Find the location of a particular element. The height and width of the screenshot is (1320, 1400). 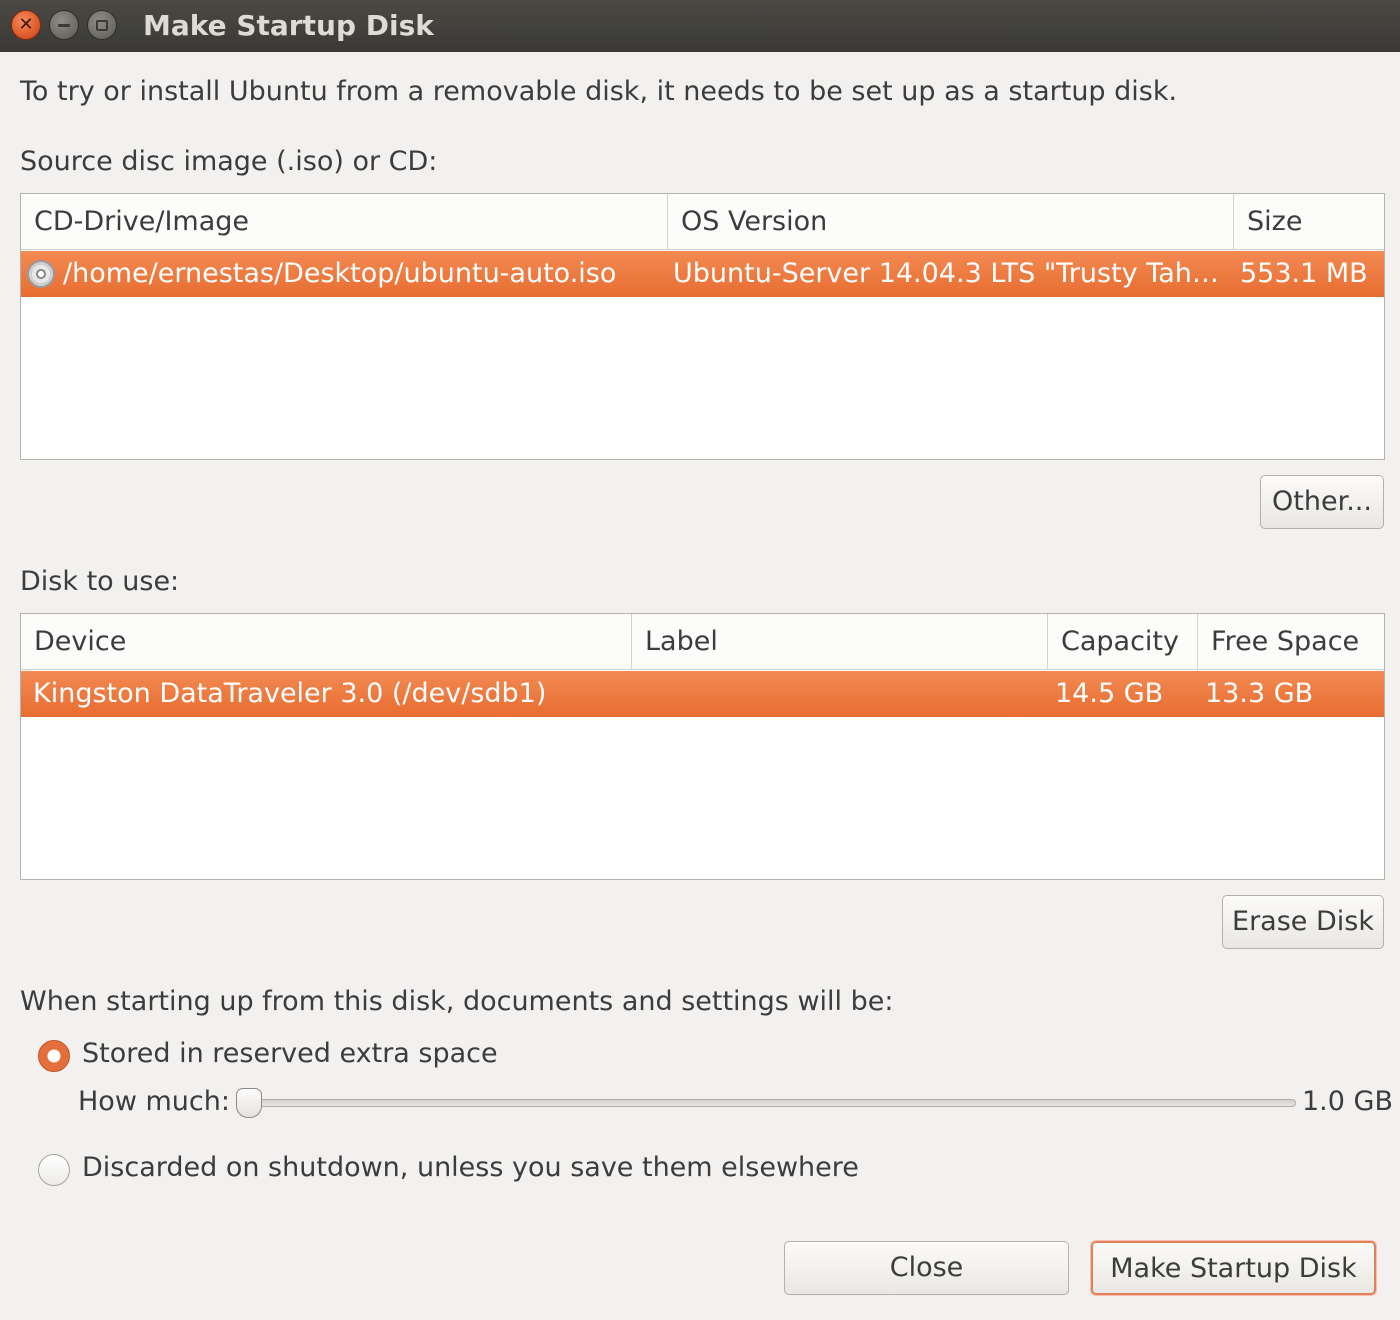

disk-device: Kingston DataTraveler 3.0 (/dev/sdb1) is located at coordinates (290, 693).